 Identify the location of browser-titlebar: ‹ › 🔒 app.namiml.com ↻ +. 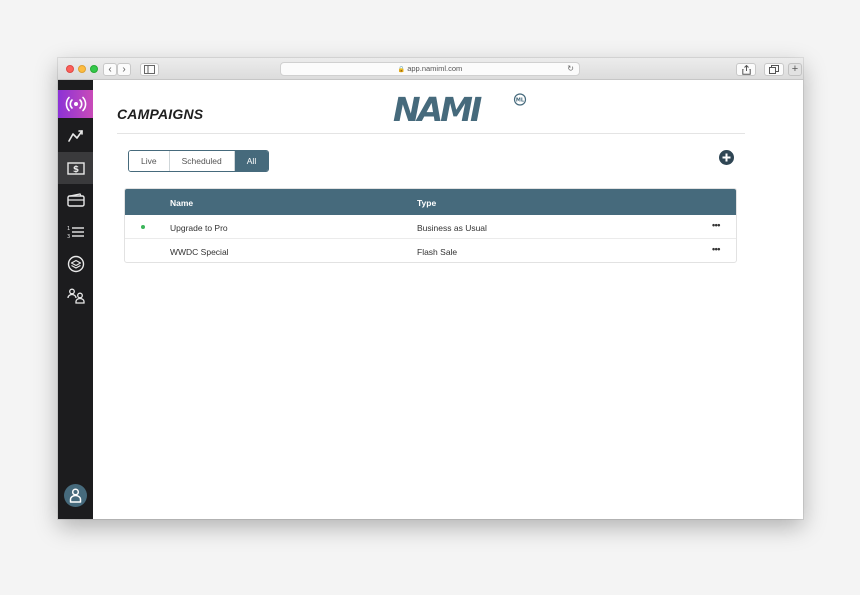
(430, 69).